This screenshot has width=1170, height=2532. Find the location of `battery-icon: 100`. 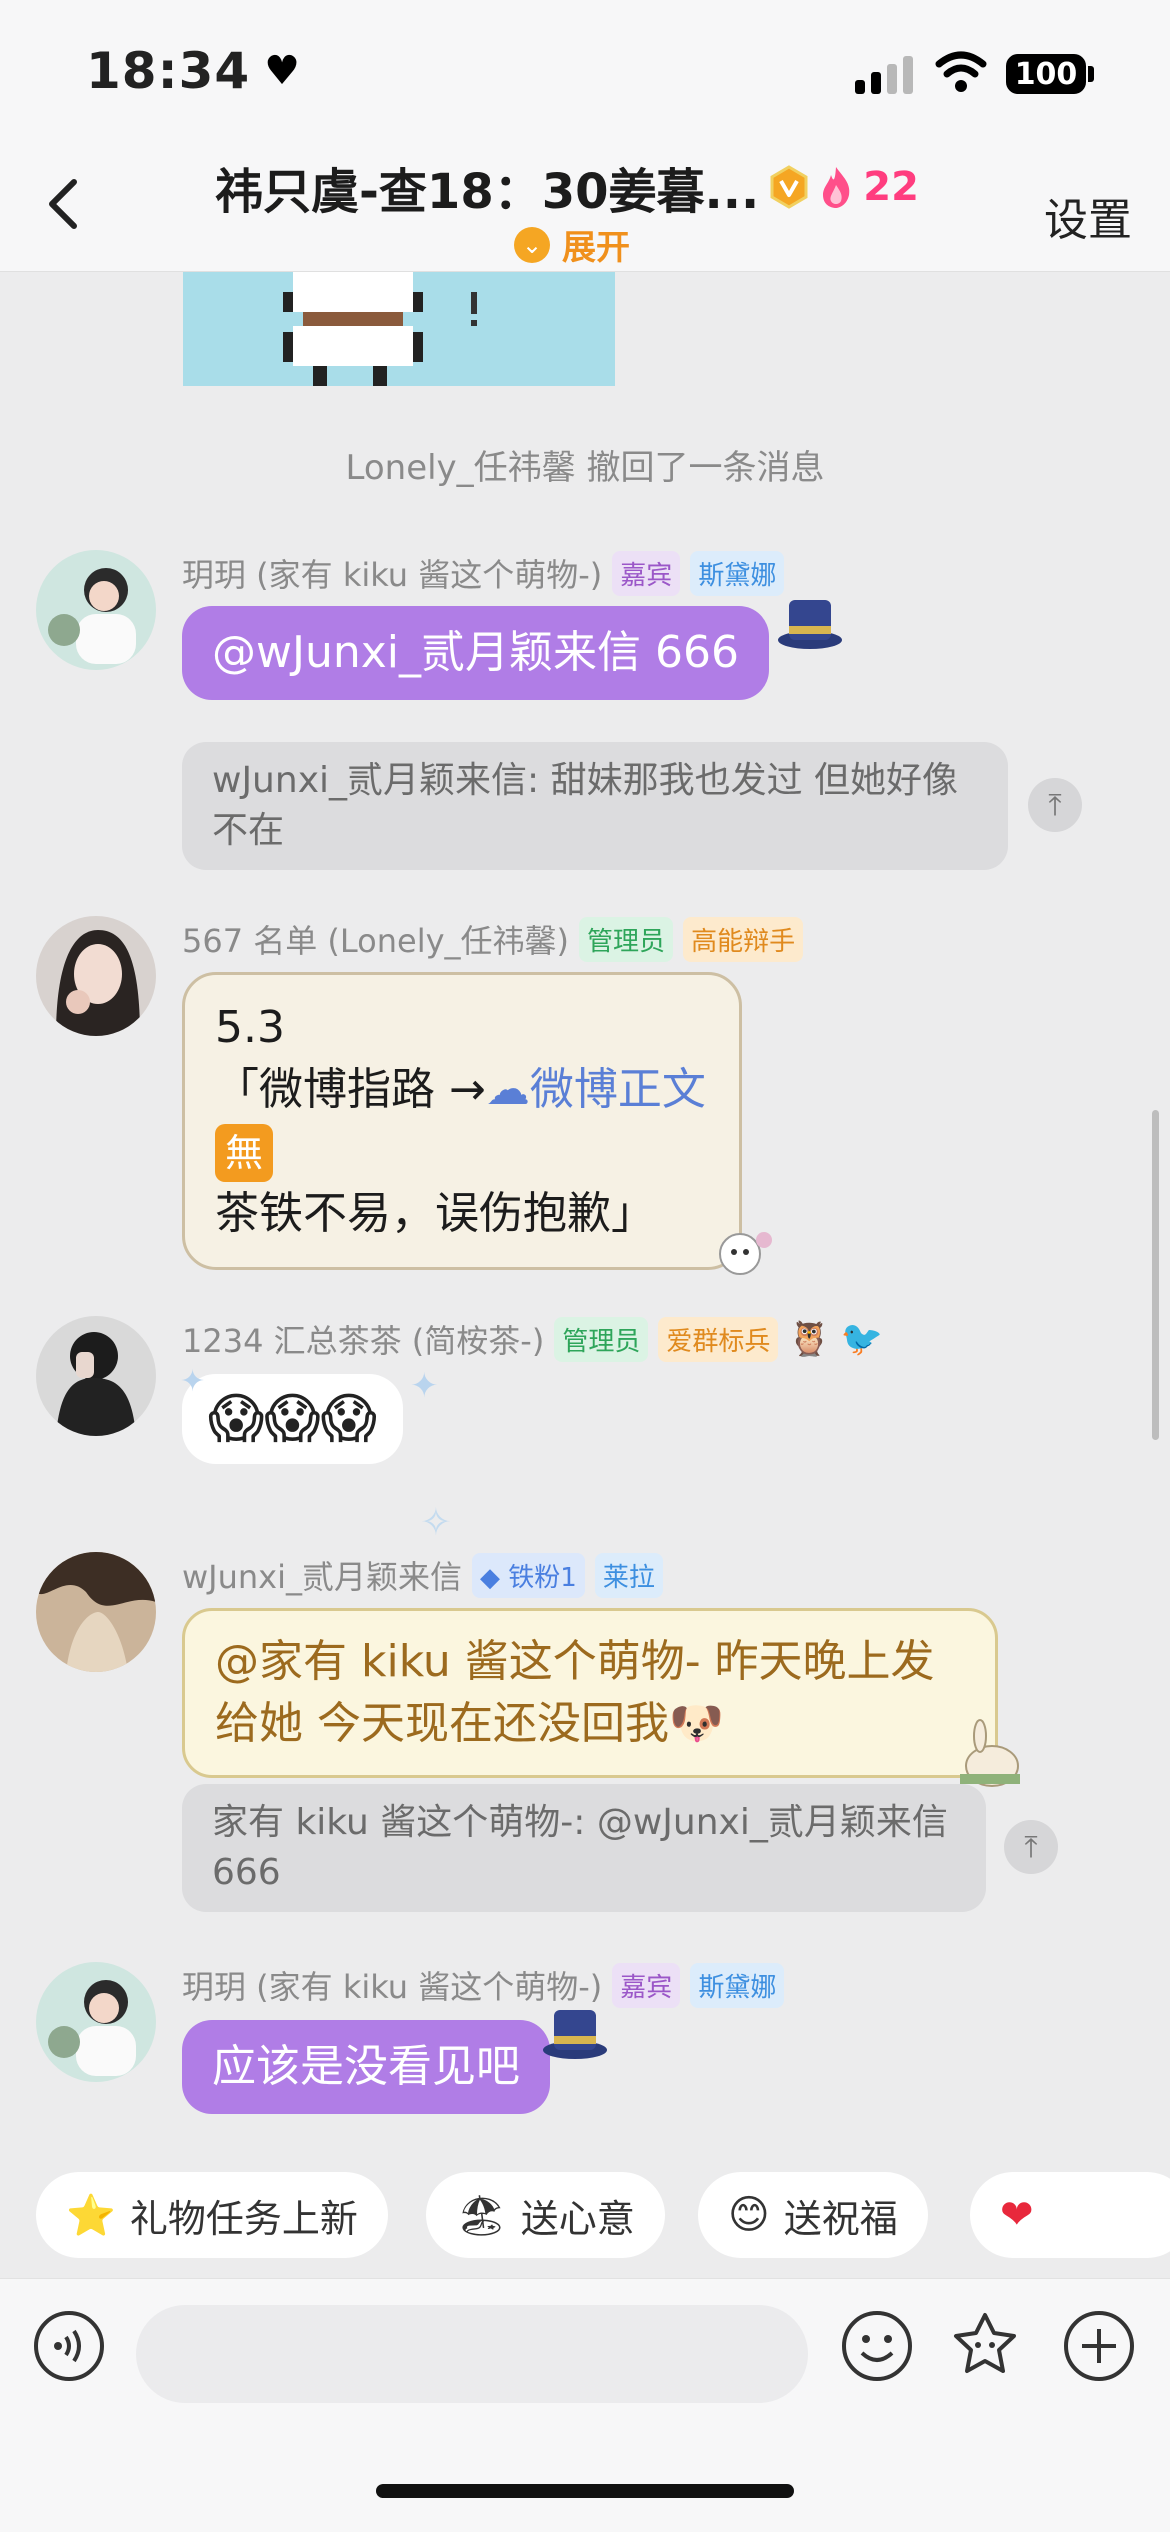

battery-icon: 100 is located at coordinates (1046, 74).